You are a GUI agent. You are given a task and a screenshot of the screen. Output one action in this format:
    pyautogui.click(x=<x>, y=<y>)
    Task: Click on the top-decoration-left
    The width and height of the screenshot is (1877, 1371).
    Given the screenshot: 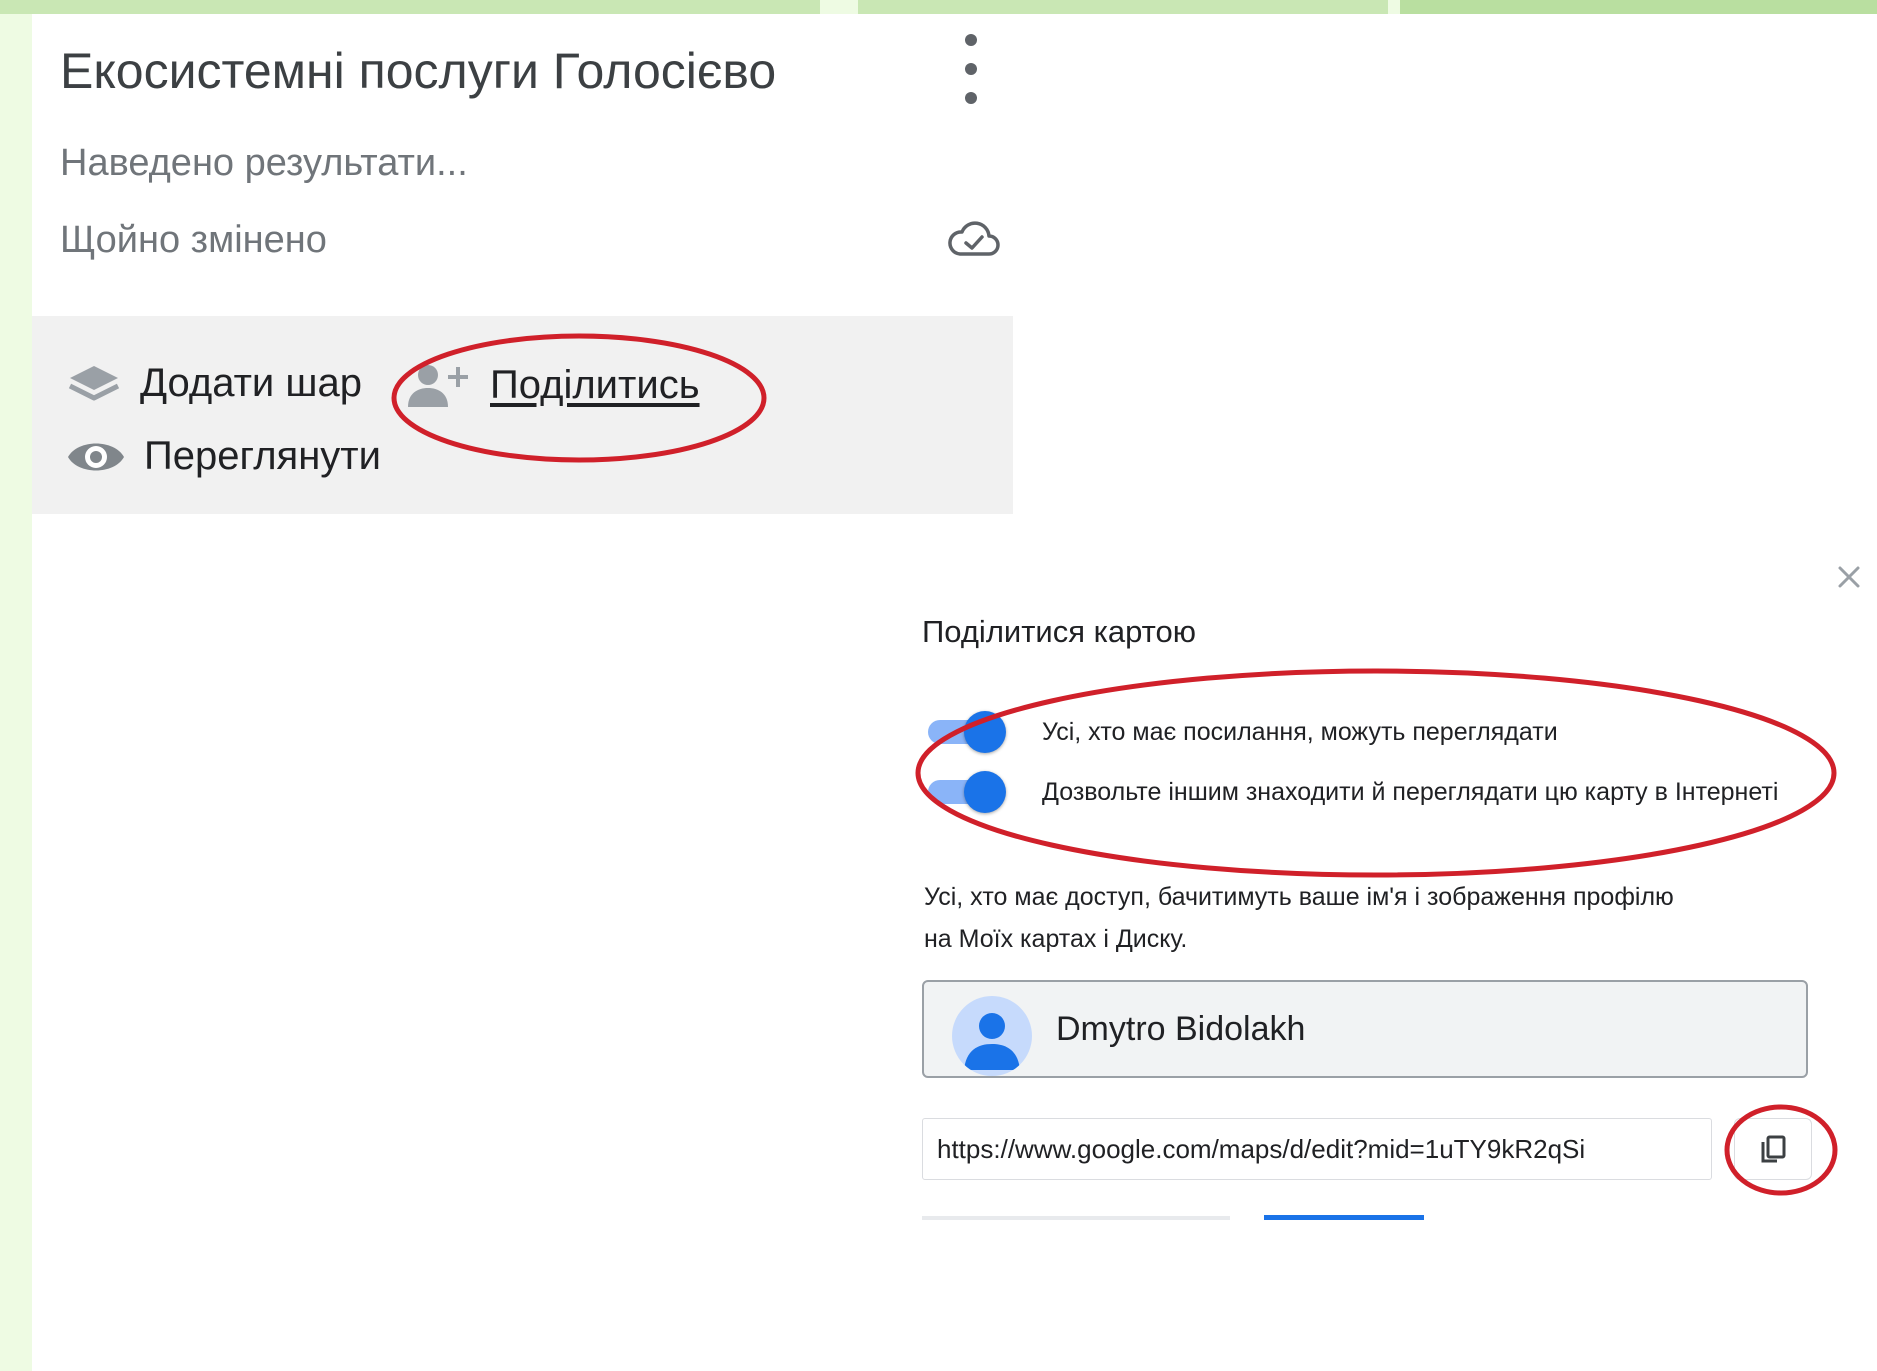 What is the action you would take?
    pyautogui.click(x=410, y=7)
    